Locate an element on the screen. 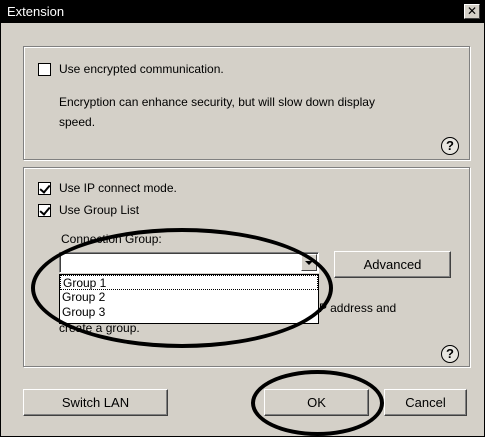 The height and width of the screenshot is (437, 485). chevron-down-icon is located at coordinates (309, 262).